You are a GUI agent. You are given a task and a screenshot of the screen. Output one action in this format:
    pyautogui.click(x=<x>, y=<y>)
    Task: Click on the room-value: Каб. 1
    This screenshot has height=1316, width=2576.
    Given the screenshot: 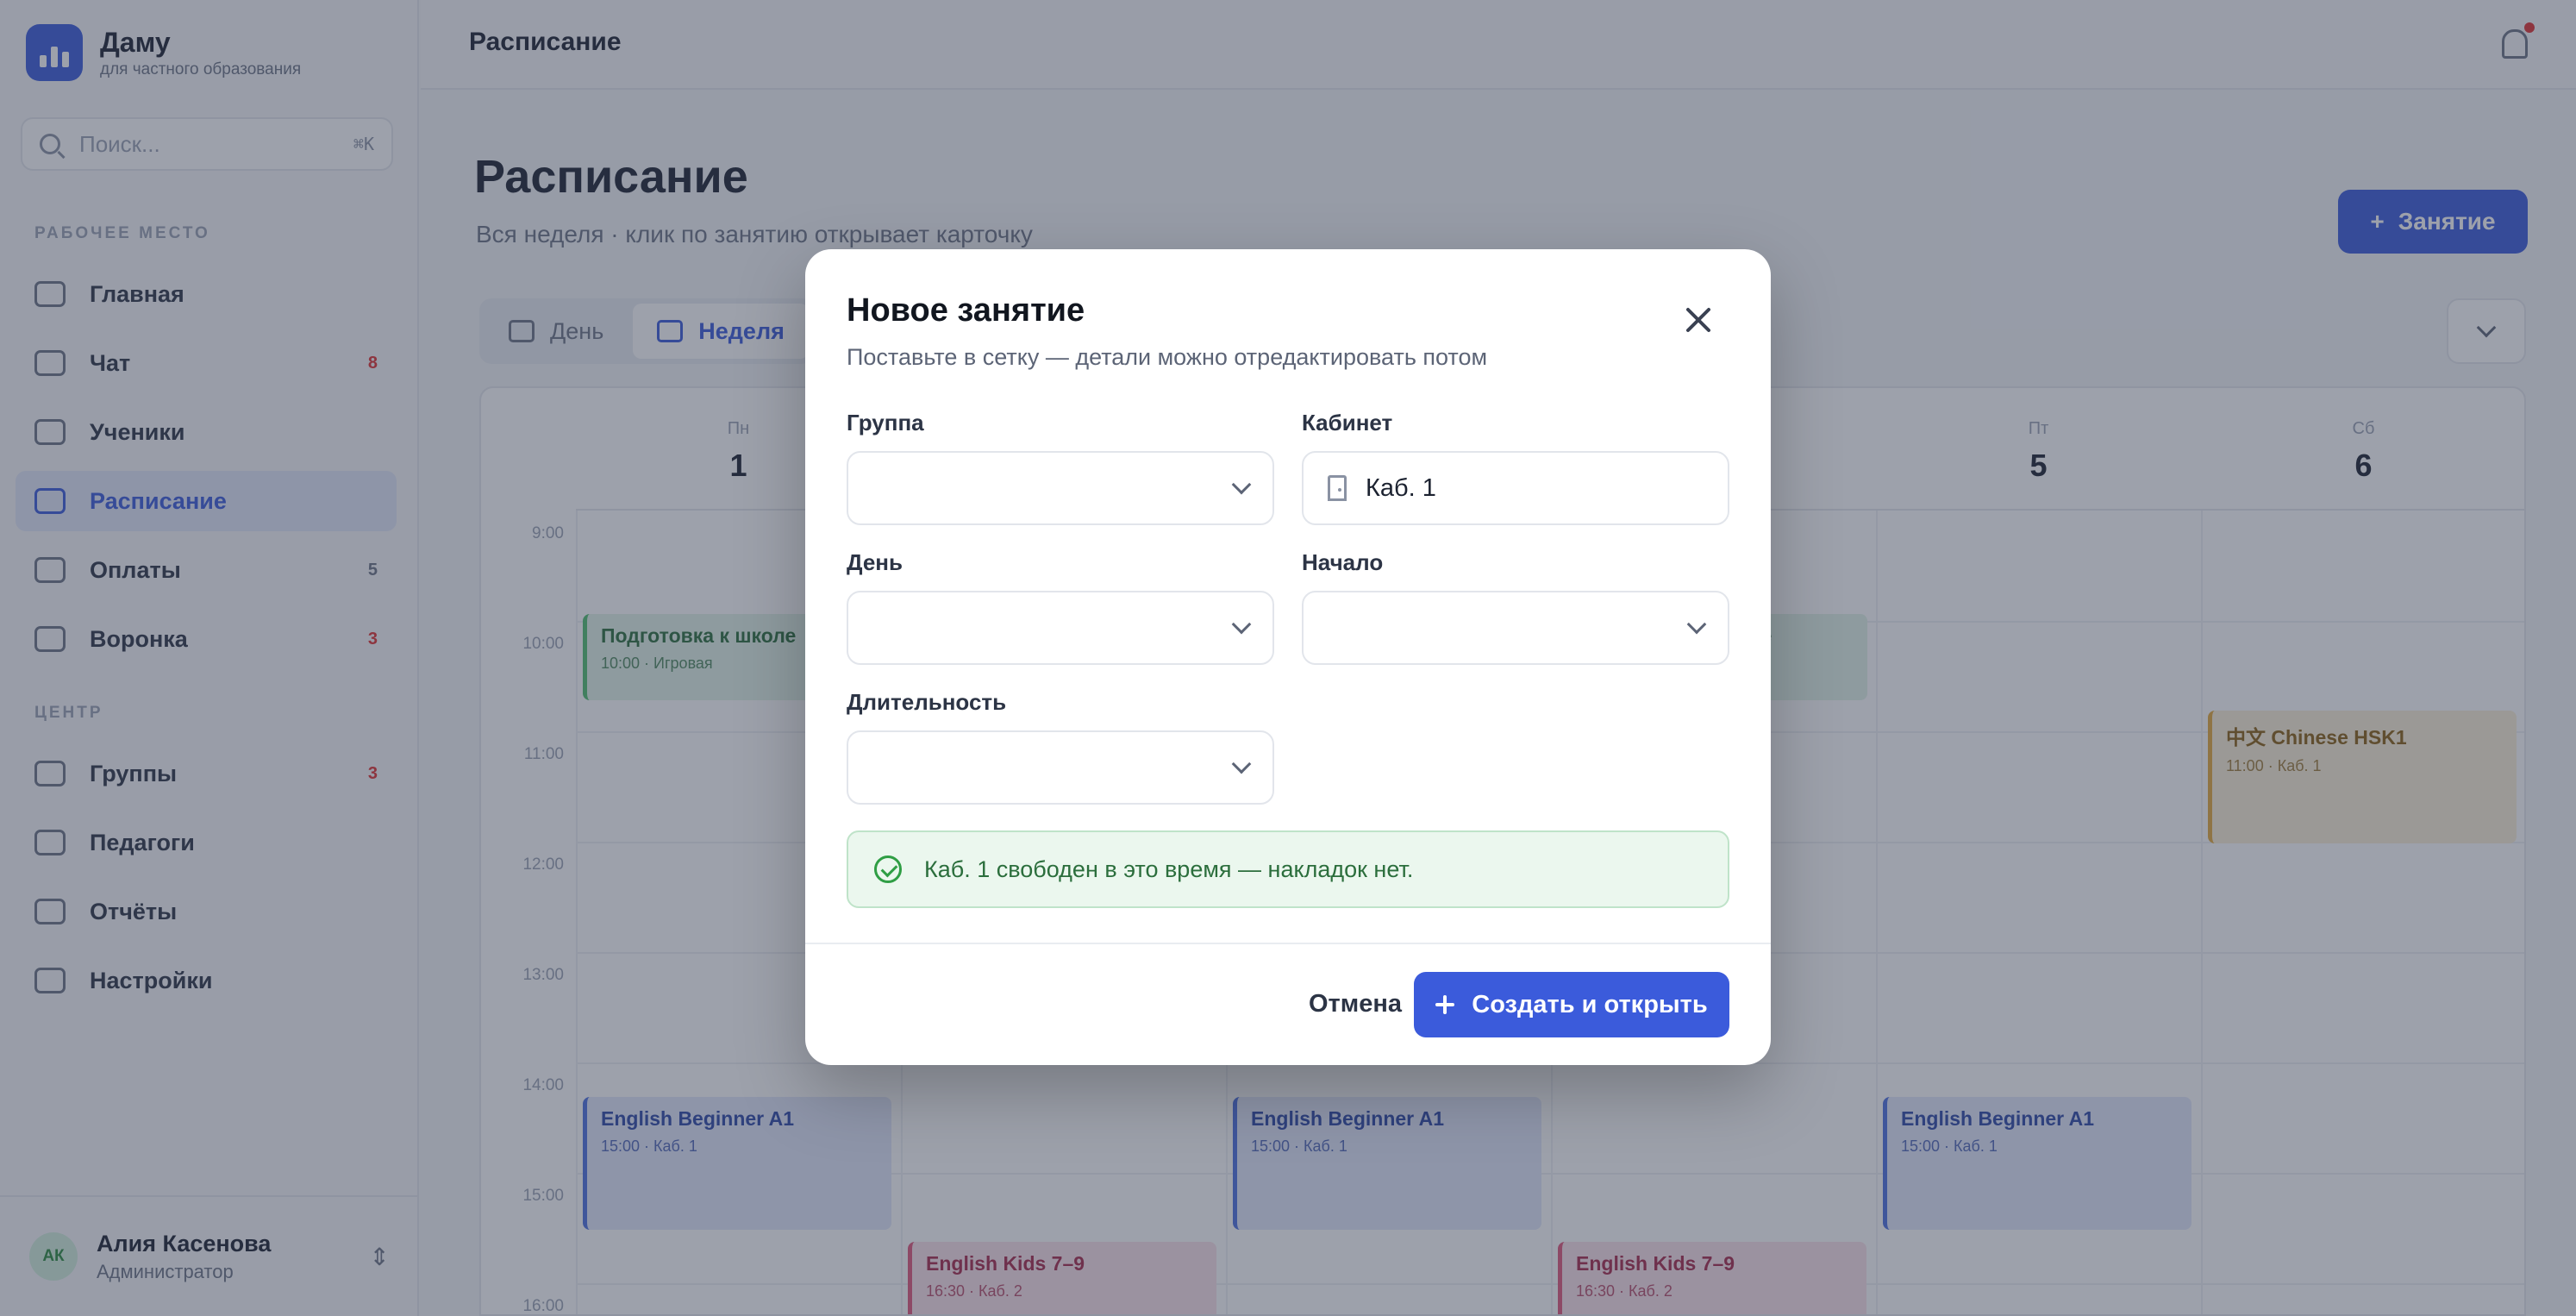 What is the action you would take?
    pyautogui.click(x=1401, y=487)
    